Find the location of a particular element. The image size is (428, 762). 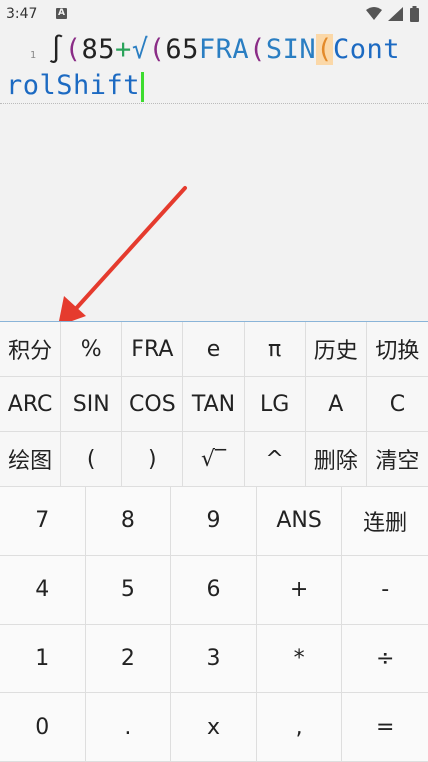

token-variable: Cont is located at coordinates (366, 49).